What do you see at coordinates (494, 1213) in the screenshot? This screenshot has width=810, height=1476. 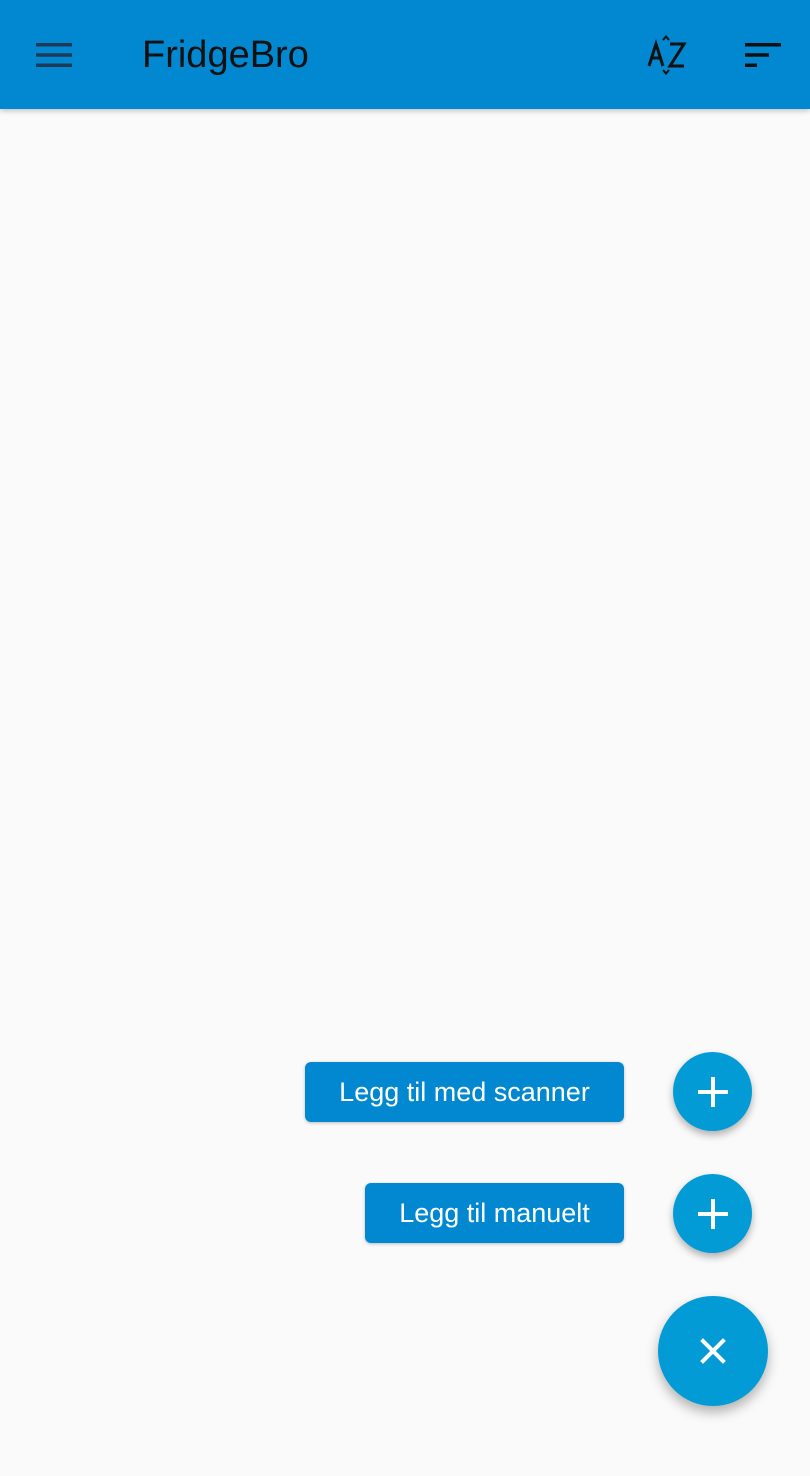 I see `add-manually-label: Legg til manuelt` at bounding box center [494, 1213].